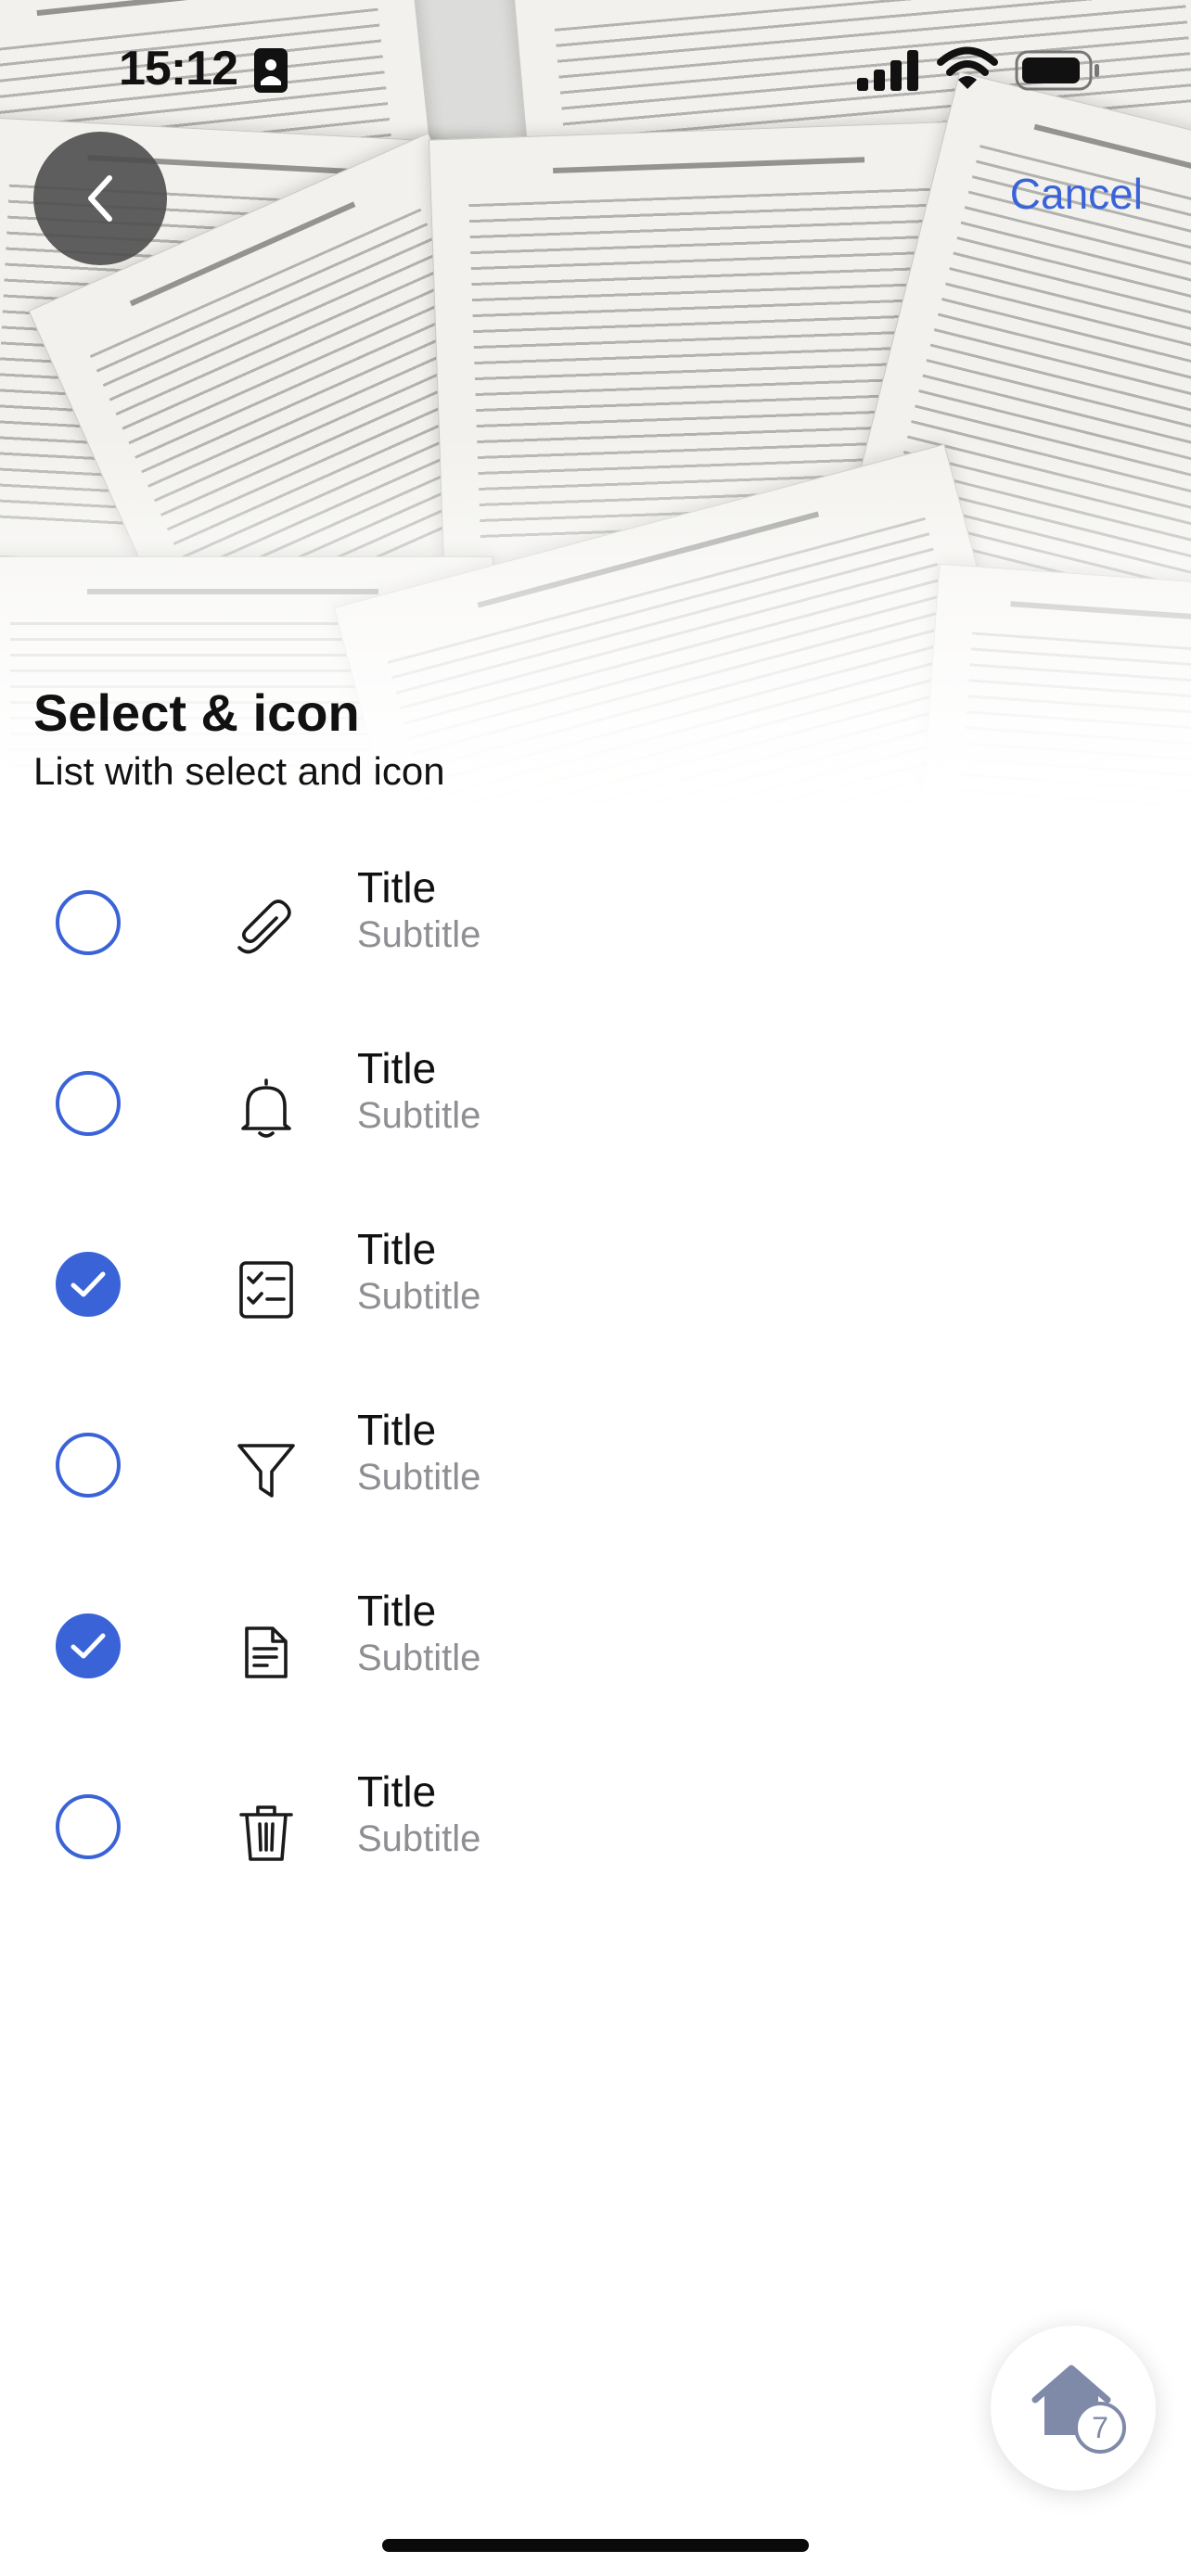 Image resolution: width=1191 pixels, height=2576 pixels. Describe the element at coordinates (1100, 2428) in the screenshot. I see `notification-badge: 7` at that location.